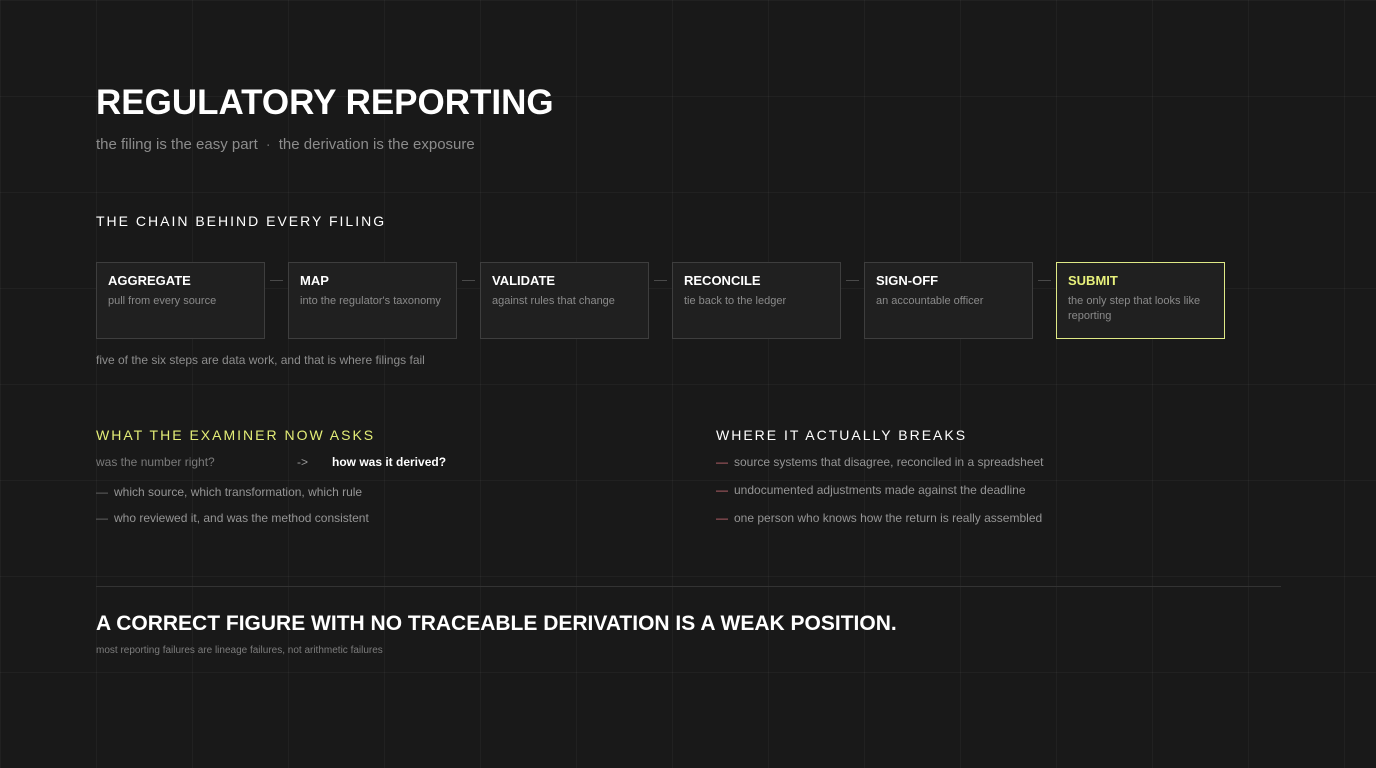 The width and height of the screenshot is (1376, 768). Describe the element at coordinates (241, 221) in the screenshot. I see `chain-heading: THE CHAIN BEHIND EVERY FILING` at that location.